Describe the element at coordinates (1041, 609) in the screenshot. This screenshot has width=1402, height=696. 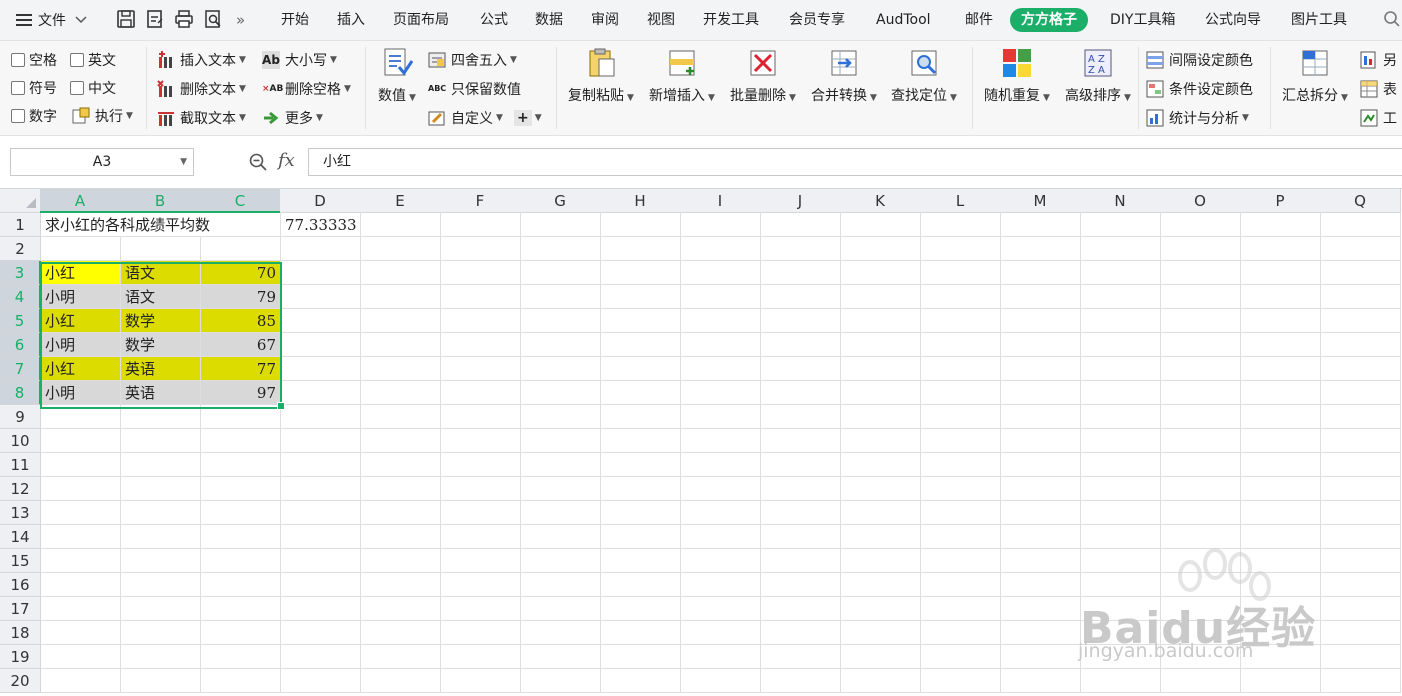
I see `cell-m17` at that location.